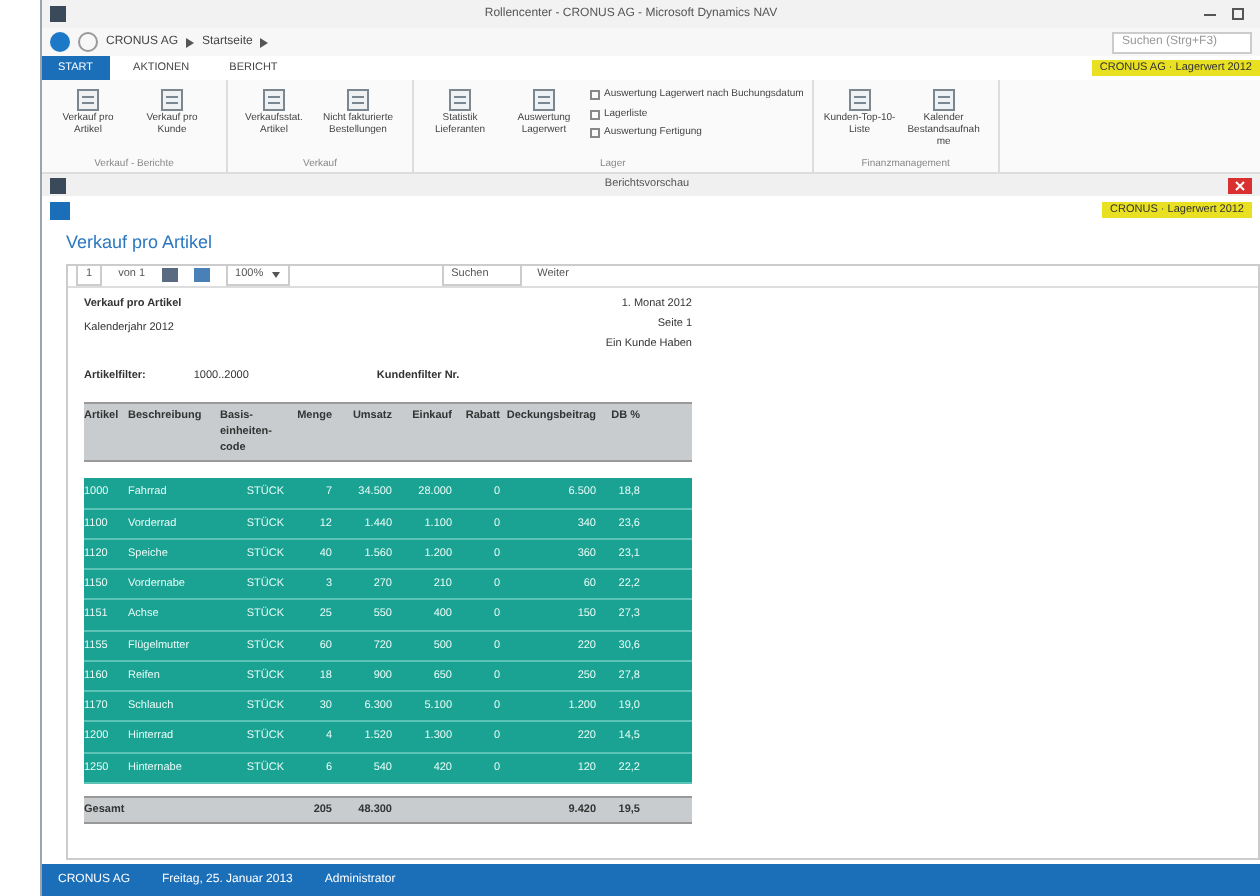 The image size is (1260, 896). Describe the element at coordinates (139, 243) in the screenshot. I see `page-title: Verkauf pro Artikel` at that location.